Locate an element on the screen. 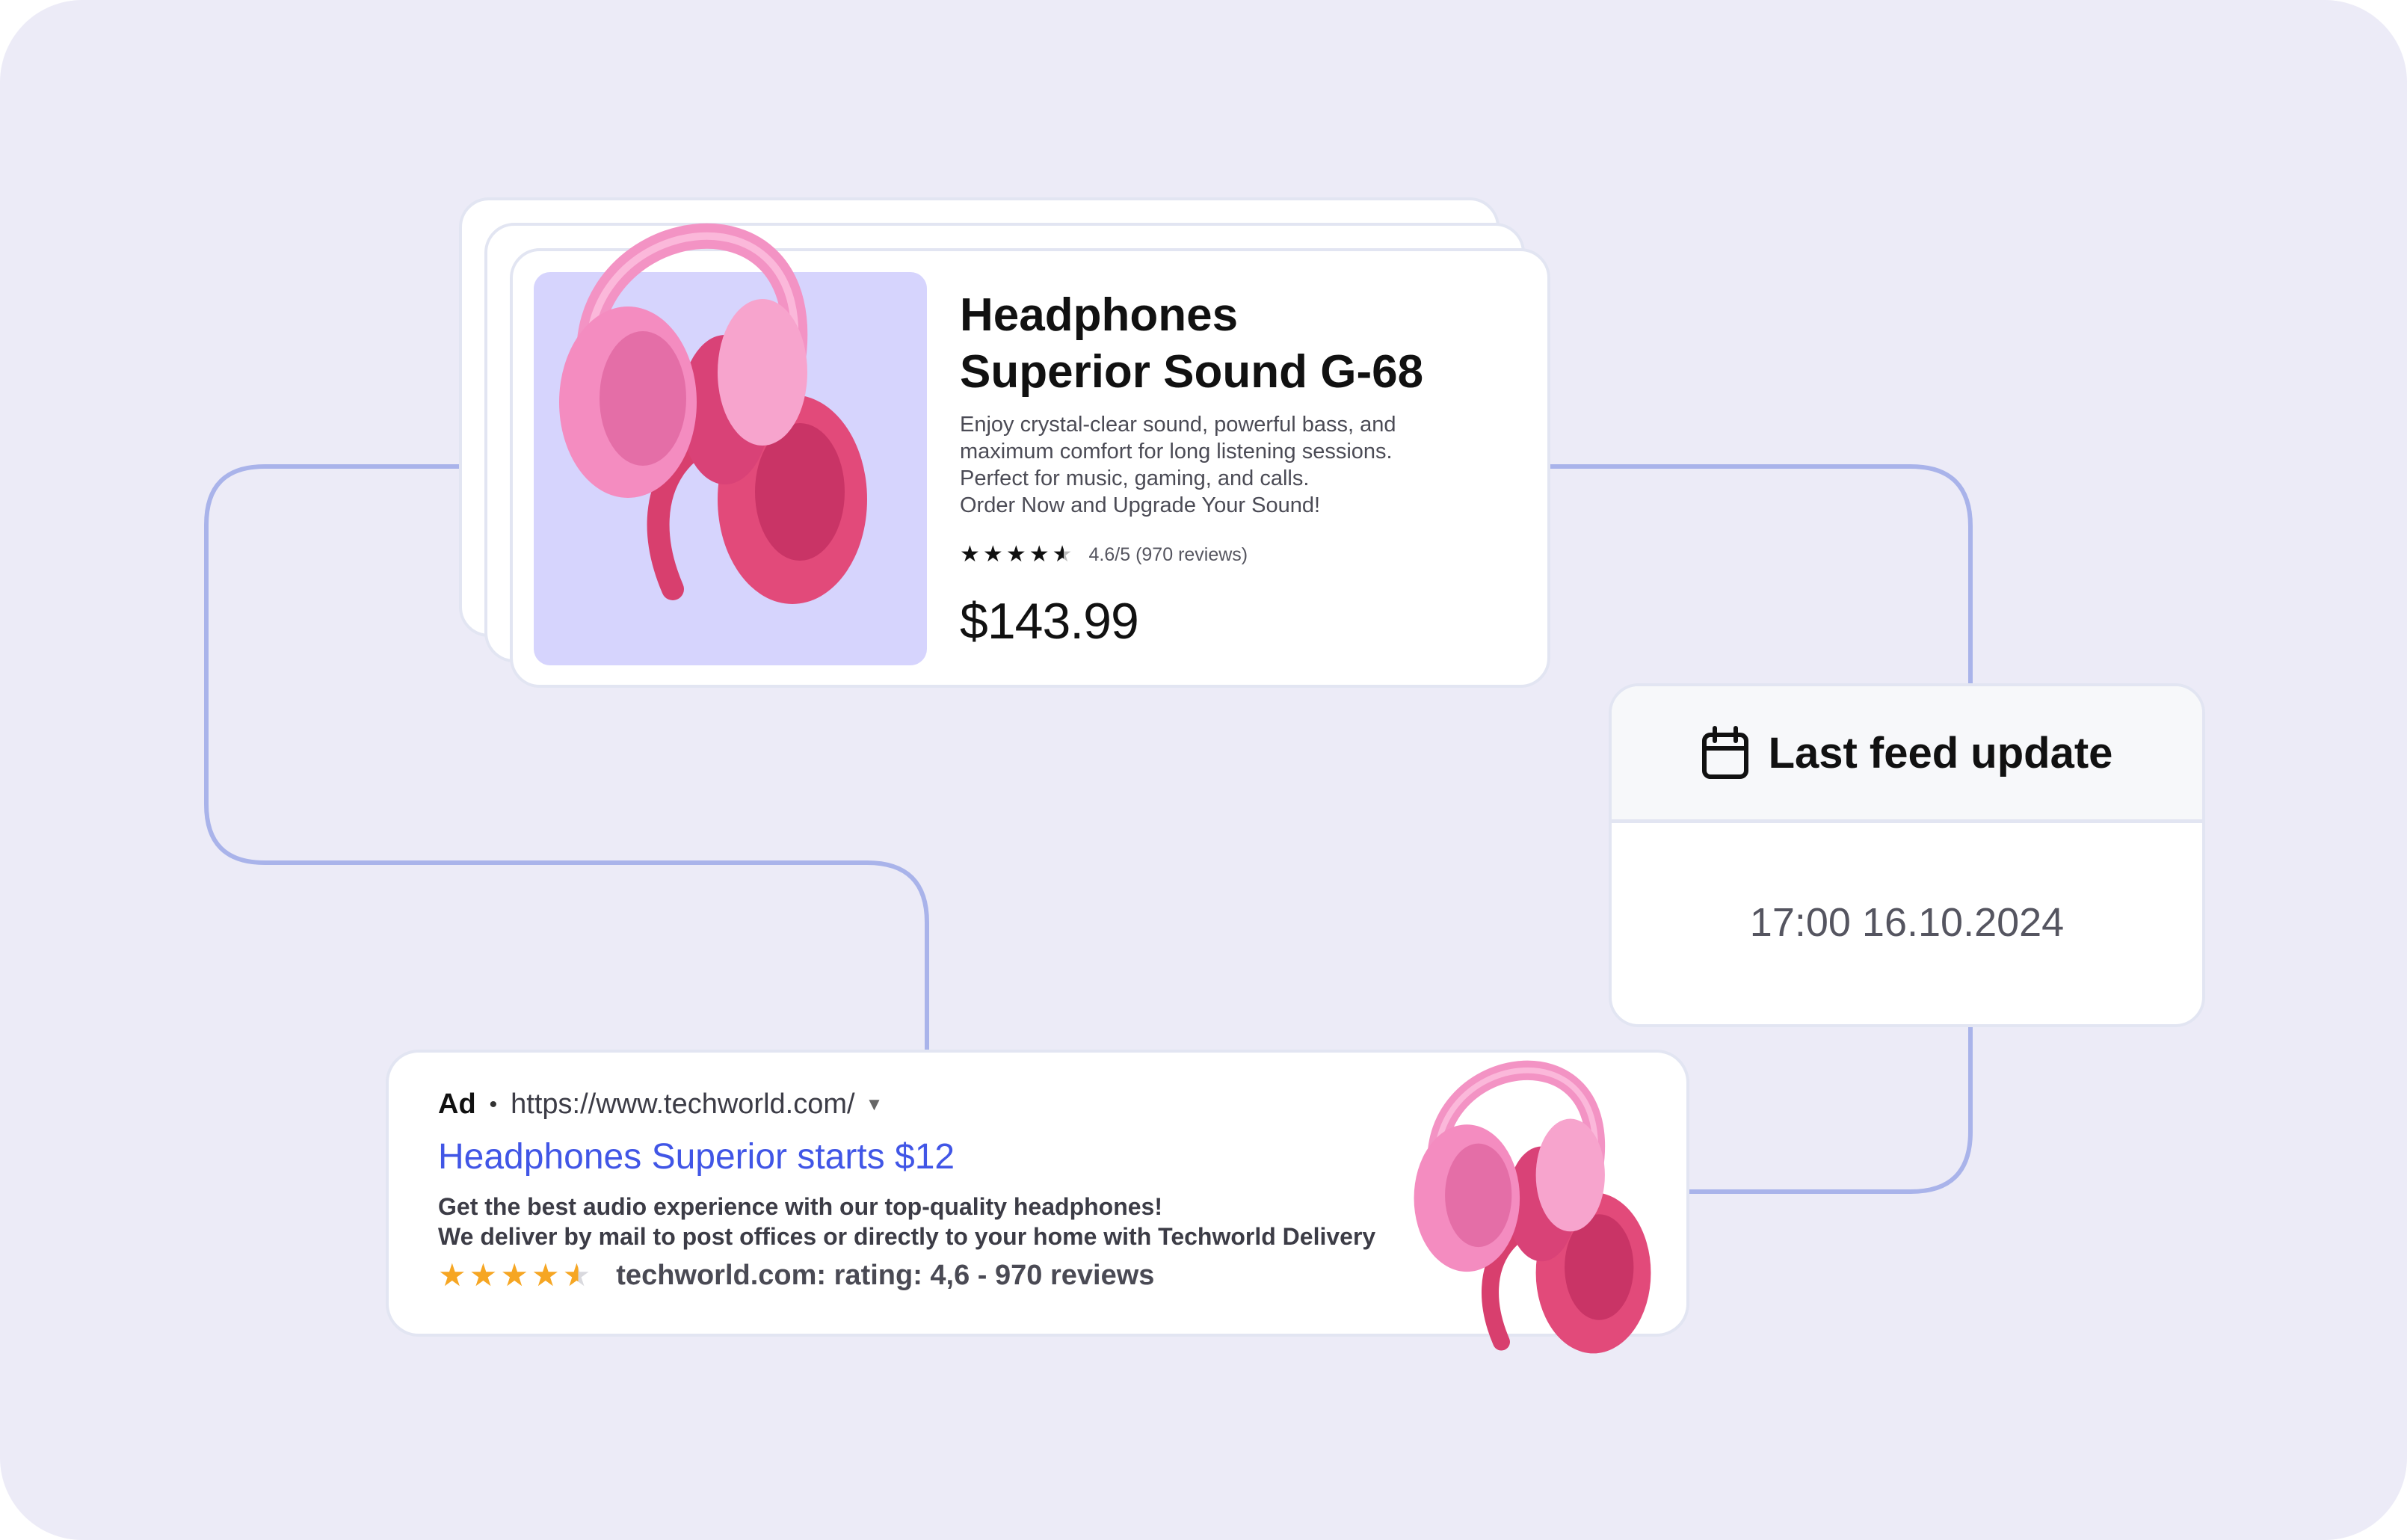 The height and width of the screenshot is (1540, 2407). product-description-line: Order Now and Upgrade Your Sound! is located at coordinates (1140, 505).